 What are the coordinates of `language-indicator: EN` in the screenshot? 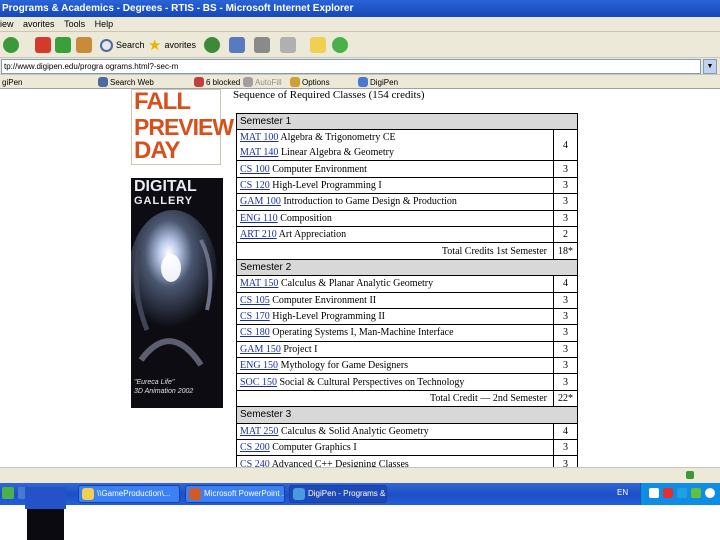 It's located at (622, 492).